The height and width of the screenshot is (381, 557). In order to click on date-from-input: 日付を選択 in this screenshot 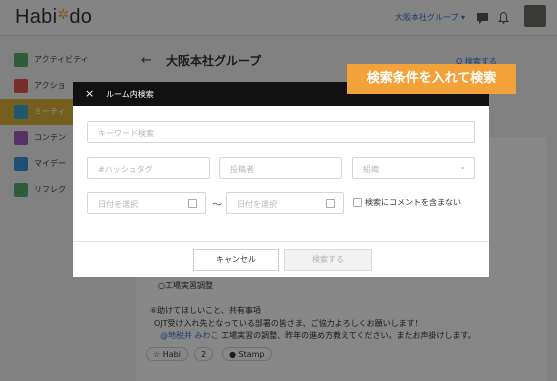, I will do `click(146, 203)`.